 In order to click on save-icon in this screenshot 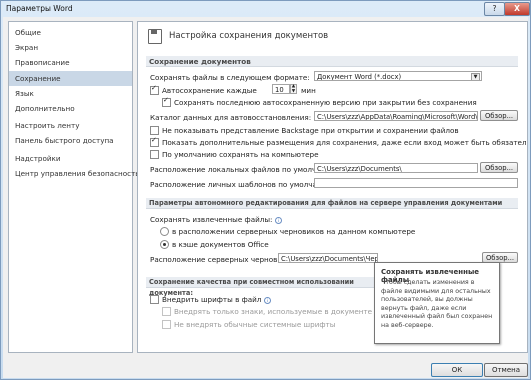, I will do `click(155, 36)`.